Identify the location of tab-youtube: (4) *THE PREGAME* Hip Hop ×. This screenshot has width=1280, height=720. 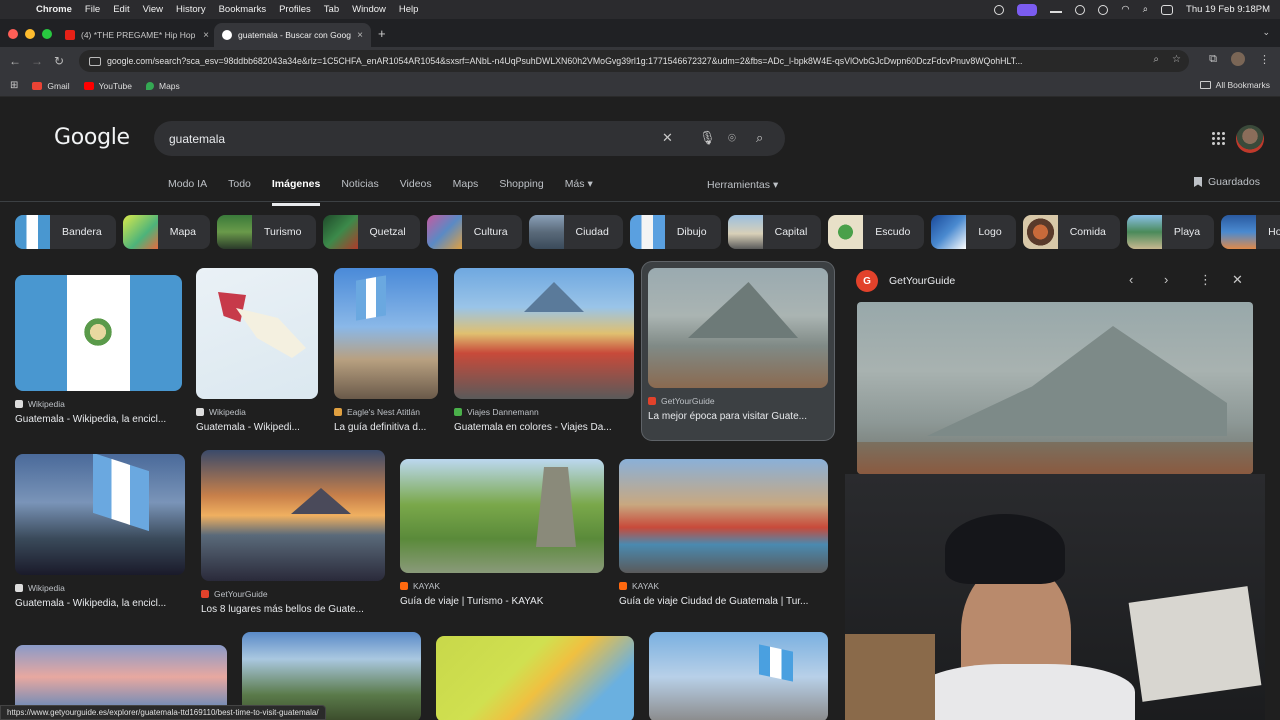
(137, 35).